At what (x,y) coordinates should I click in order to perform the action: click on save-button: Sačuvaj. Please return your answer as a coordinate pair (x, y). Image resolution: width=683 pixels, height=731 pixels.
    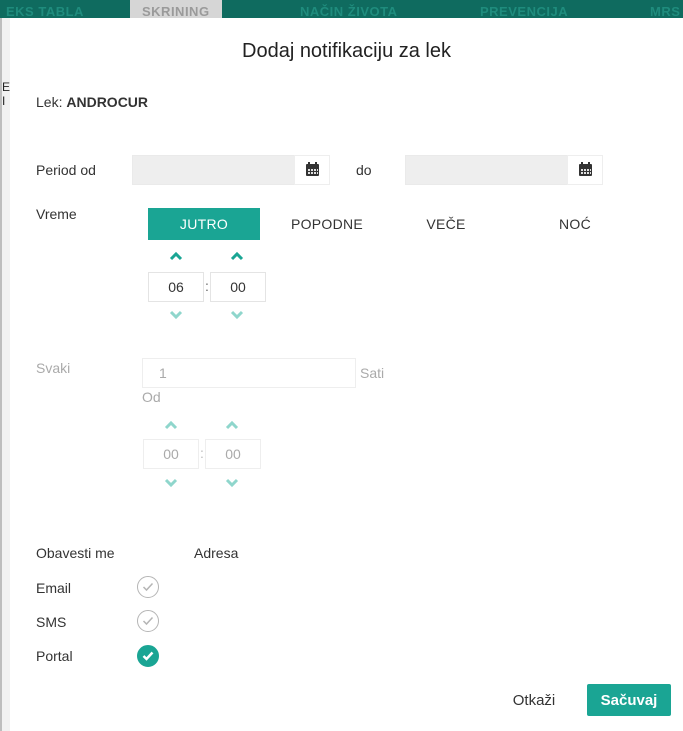
    Looking at the image, I should click on (629, 700).